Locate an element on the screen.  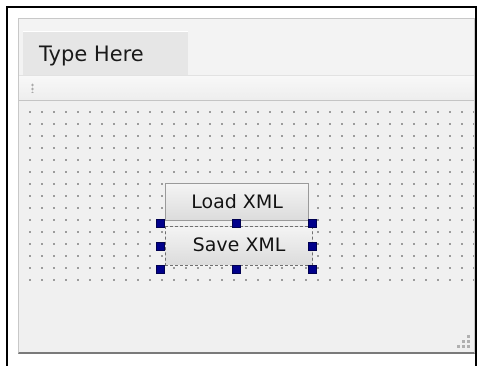
resize-grip-icon is located at coordinates (463, 341).